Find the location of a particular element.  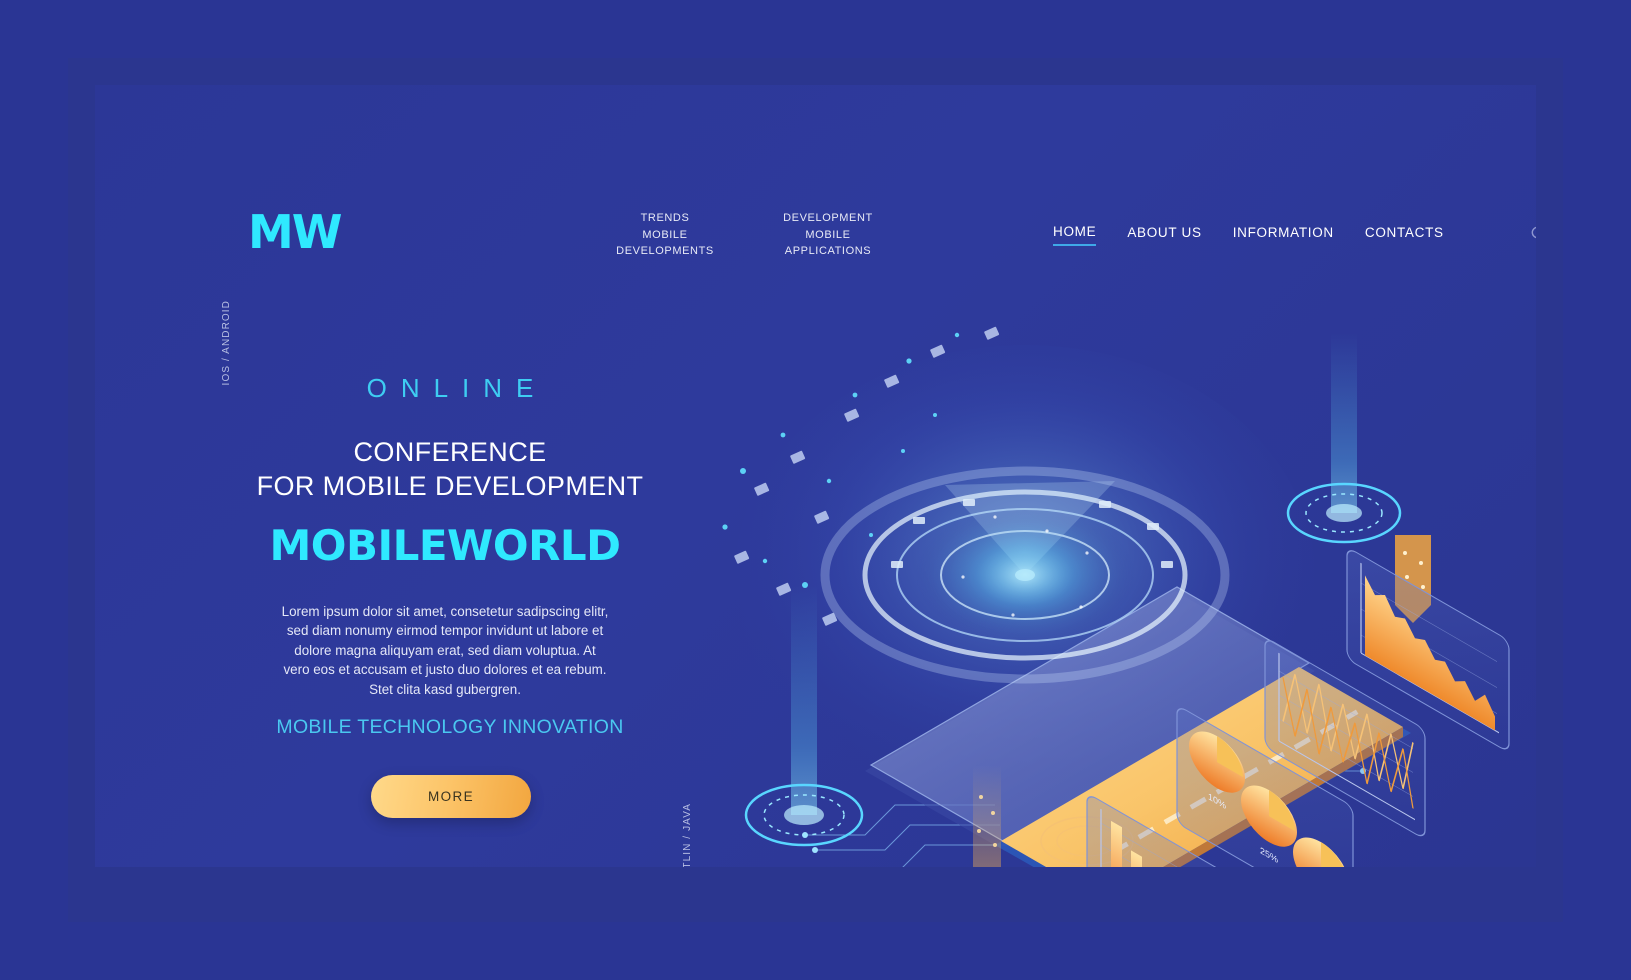

search-icon is located at coordinates (1533, 234).